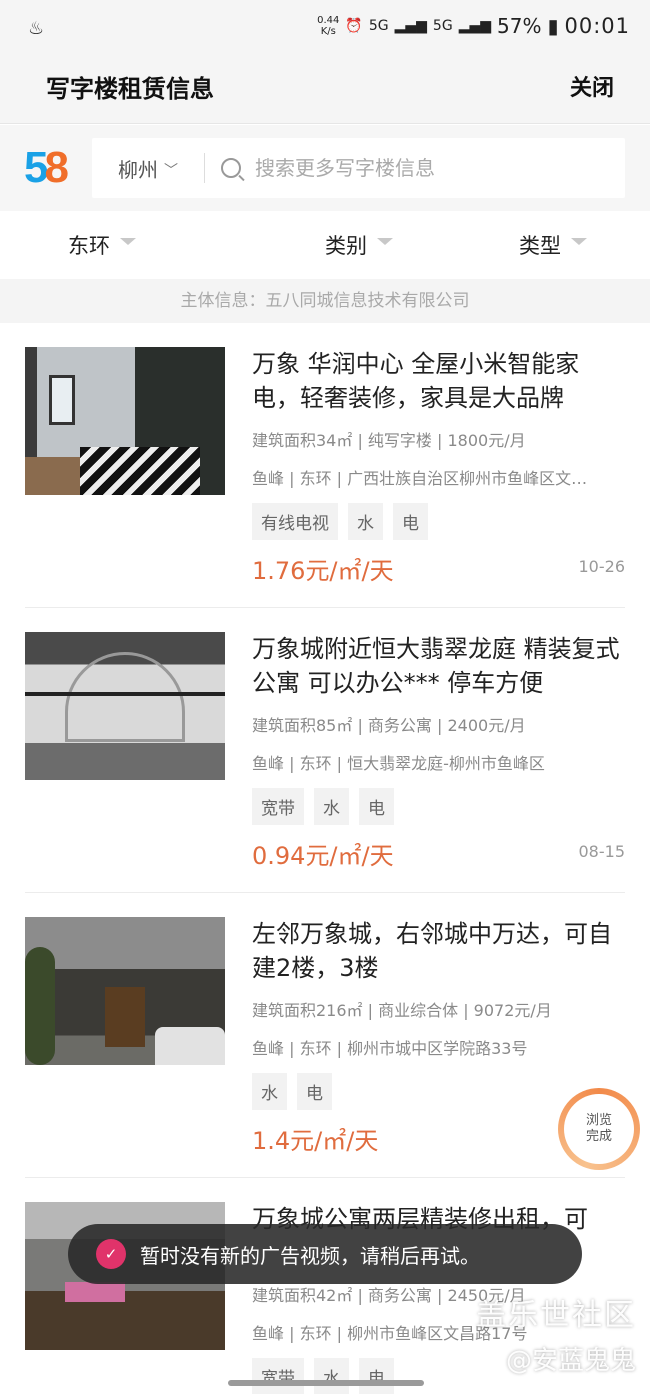 This screenshot has height=1394, width=650. I want to click on listing-location: 鱼峰 | 东环 | 柳州市城中区学院路33号, so click(390, 1048).